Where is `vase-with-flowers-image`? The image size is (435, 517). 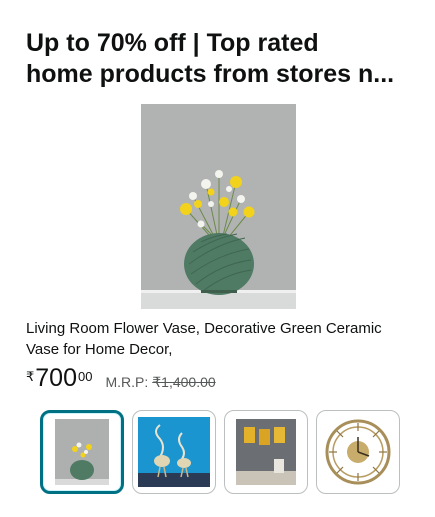 vase-with-flowers-image is located at coordinates (218, 206).